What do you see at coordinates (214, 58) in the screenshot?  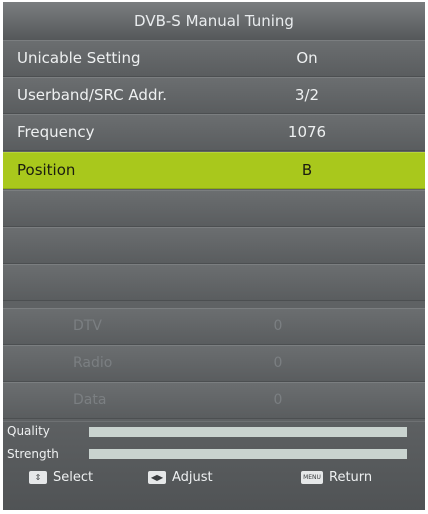 I see `unicable-setting-row: Unicable Setting On` at bounding box center [214, 58].